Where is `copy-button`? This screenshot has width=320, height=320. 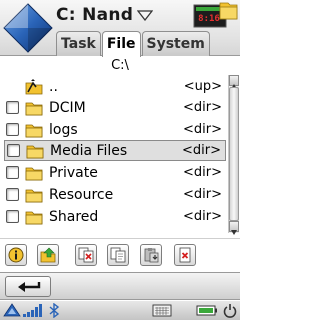 copy-button is located at coordinates (118, 255).